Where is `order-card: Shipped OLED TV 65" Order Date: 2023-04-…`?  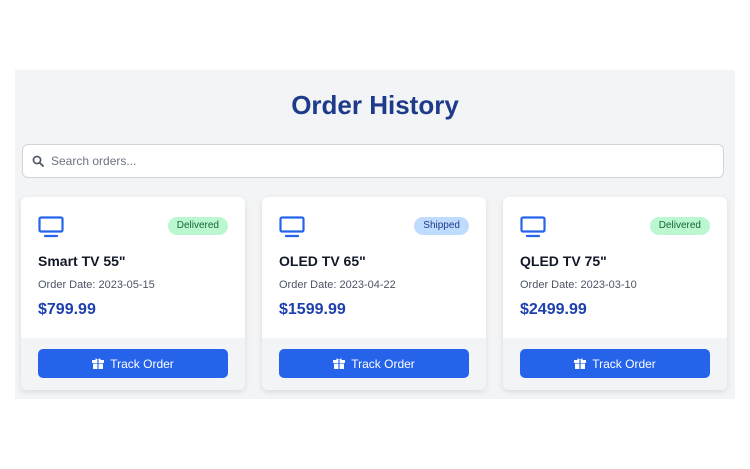
order-card: Shipped OLED TV 65" Order Date: 2023-04-… is located at coordinates (374, 293).